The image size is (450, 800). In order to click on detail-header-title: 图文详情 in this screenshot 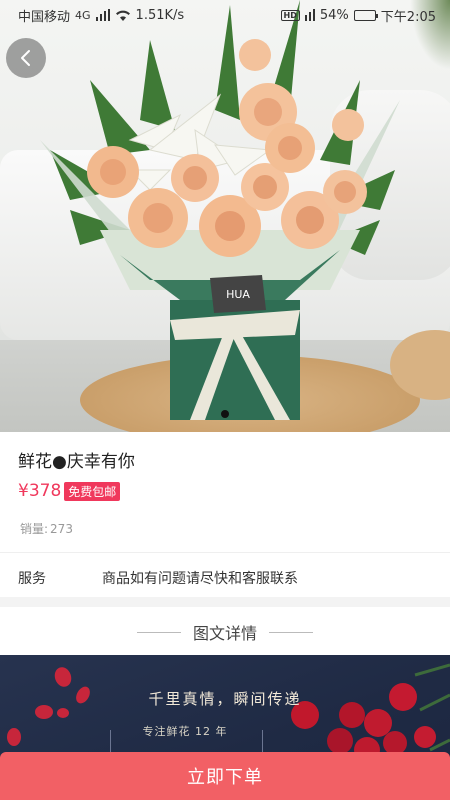, I will do `click(224, 633)`.